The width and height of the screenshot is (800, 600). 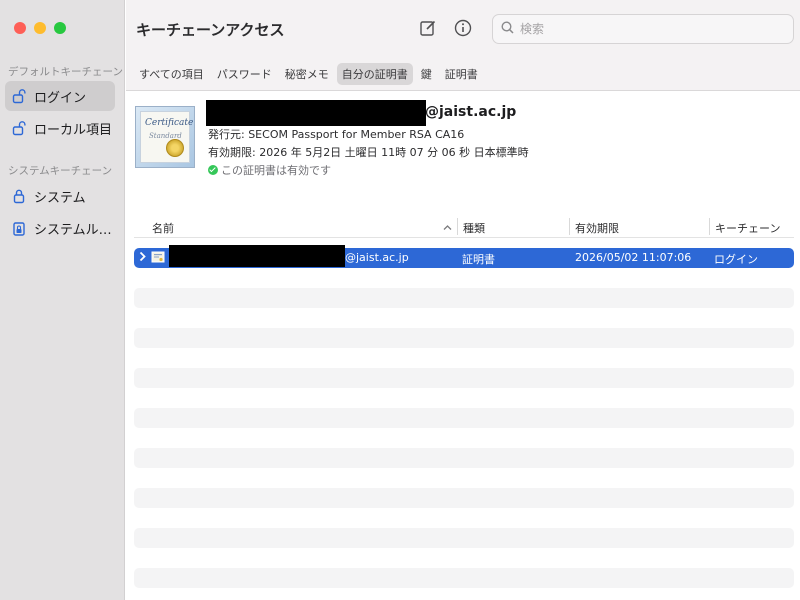 I want to click on sidebar-item-local: ローカル項目, so click(x=60, y=128).